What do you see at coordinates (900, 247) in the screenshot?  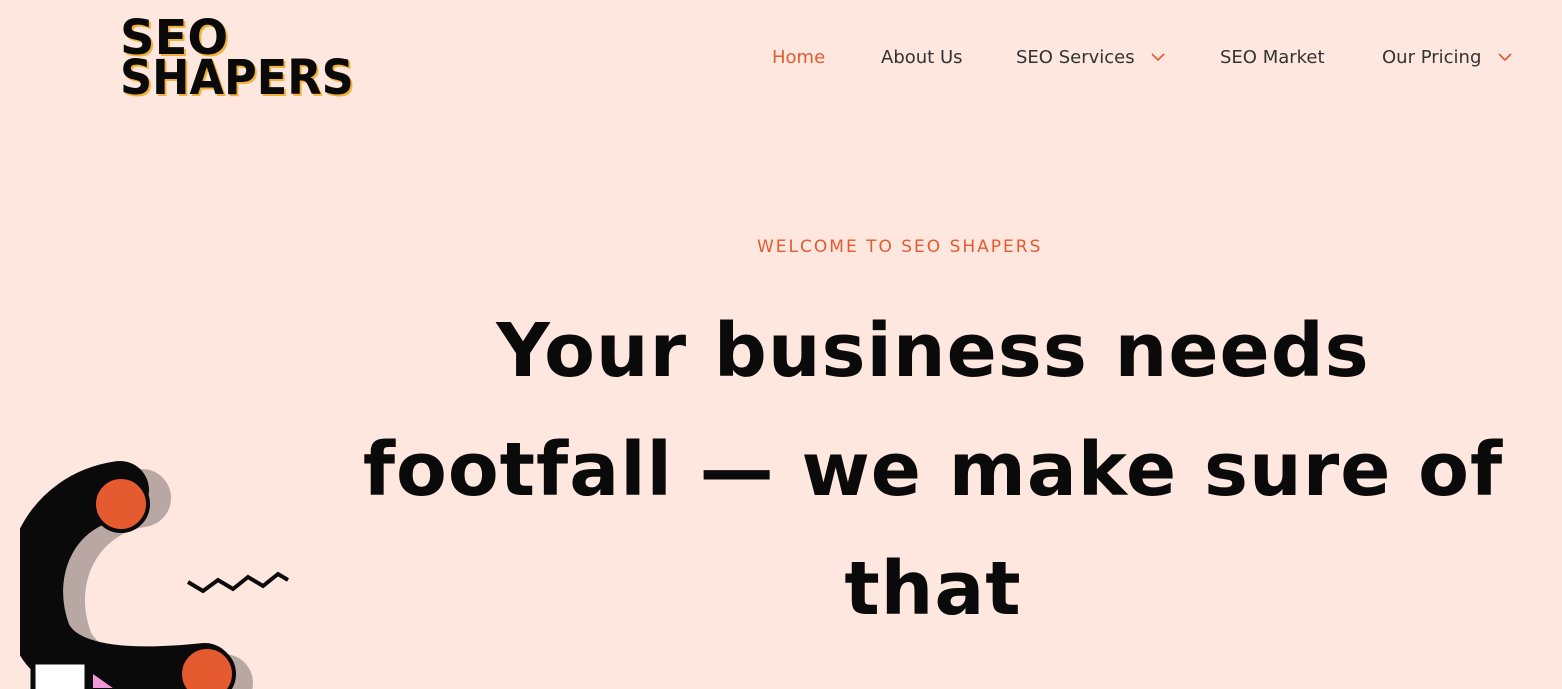 I see `hero-eyebrow: WELCOME TO SEO SHAPERS` at bounding box center [900, 247].